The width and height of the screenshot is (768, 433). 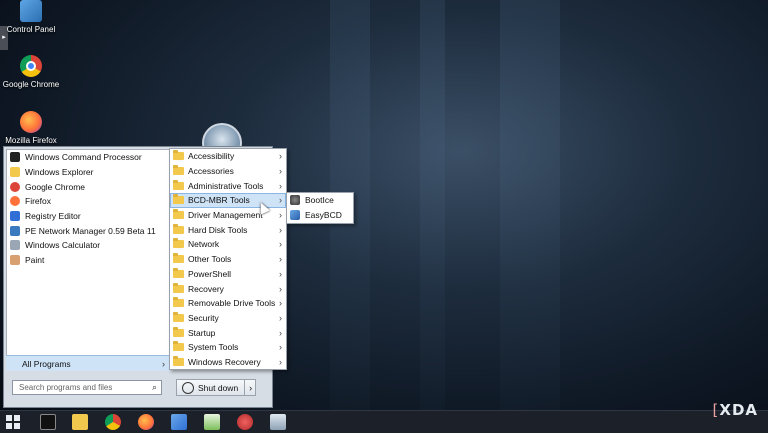 I want to click on explorer-icon, so click(x=80, y=422).